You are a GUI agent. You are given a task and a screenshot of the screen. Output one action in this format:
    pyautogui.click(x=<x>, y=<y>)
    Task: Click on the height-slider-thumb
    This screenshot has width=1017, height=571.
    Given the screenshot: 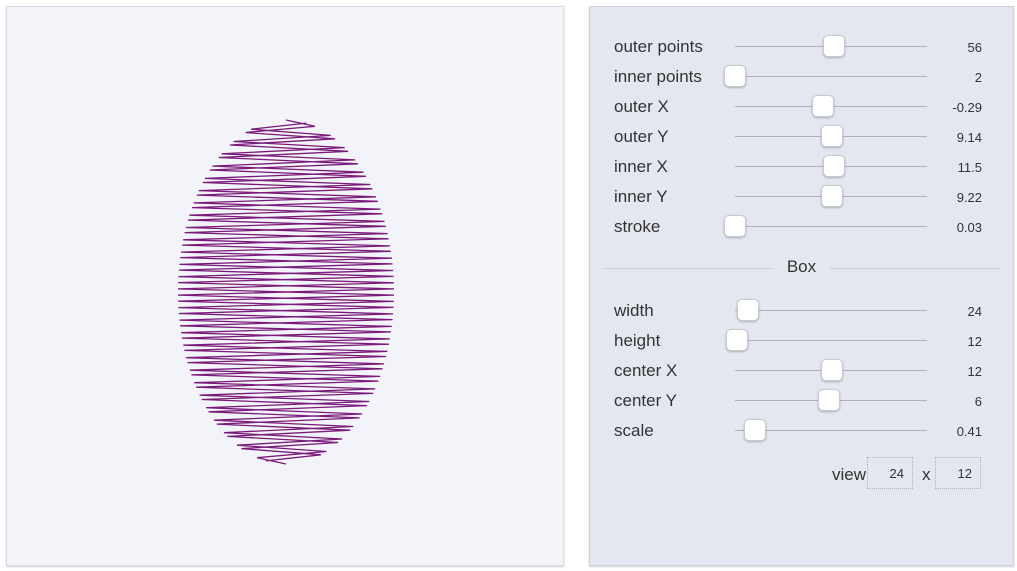 What is the action you would take?
    pyautogui.click(x=736, y=340)
    